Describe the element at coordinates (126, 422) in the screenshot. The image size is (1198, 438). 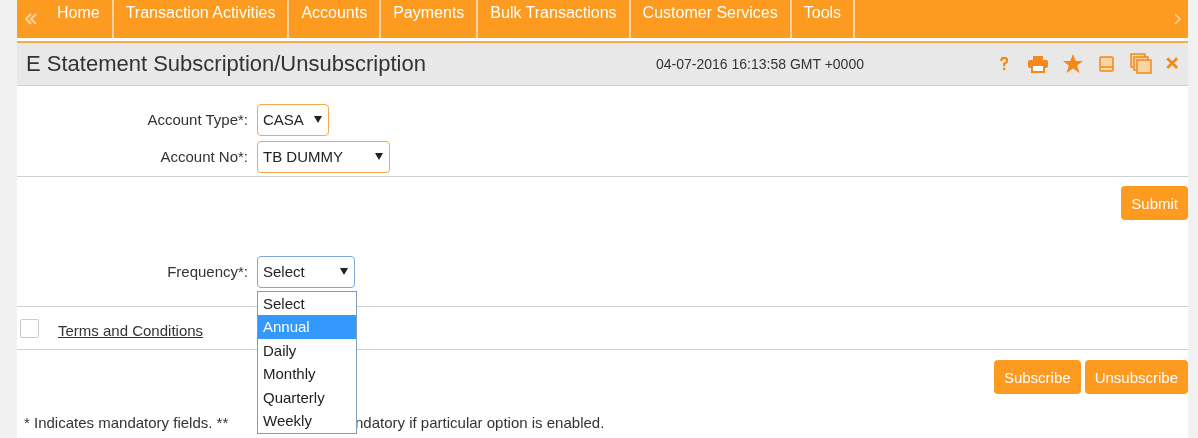
I see `footnote-text: * Indicates mandatory fields. **` at that location.